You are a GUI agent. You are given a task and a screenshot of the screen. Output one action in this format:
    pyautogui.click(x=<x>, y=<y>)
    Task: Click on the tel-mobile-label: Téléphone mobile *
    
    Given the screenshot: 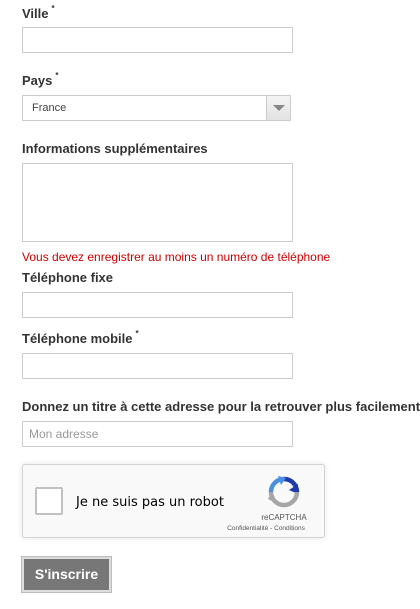 What is the action you would take?
    pyautogui.click(x=80, y=337)
    